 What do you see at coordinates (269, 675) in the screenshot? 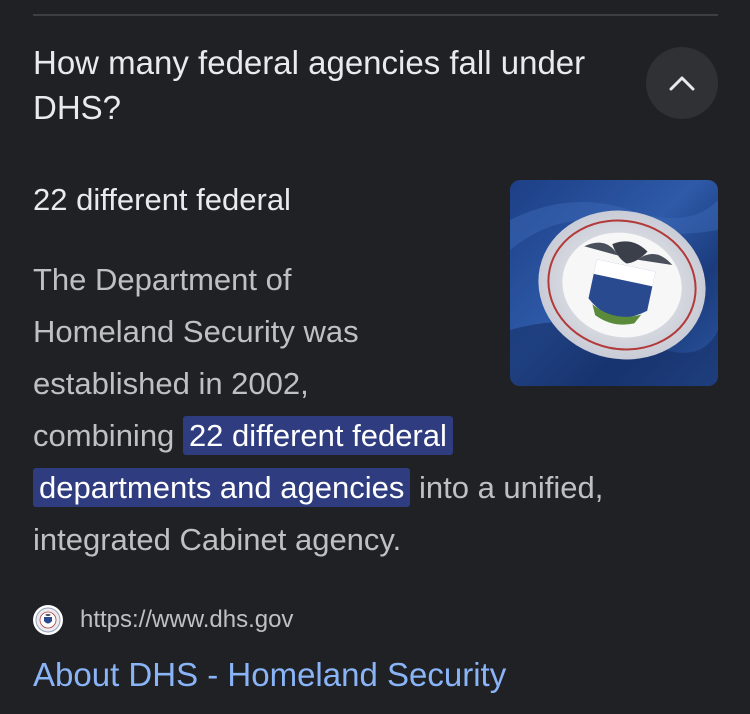
I see `result-title-link: About DHS - Homeland Security` at bounding box center [269, 675].